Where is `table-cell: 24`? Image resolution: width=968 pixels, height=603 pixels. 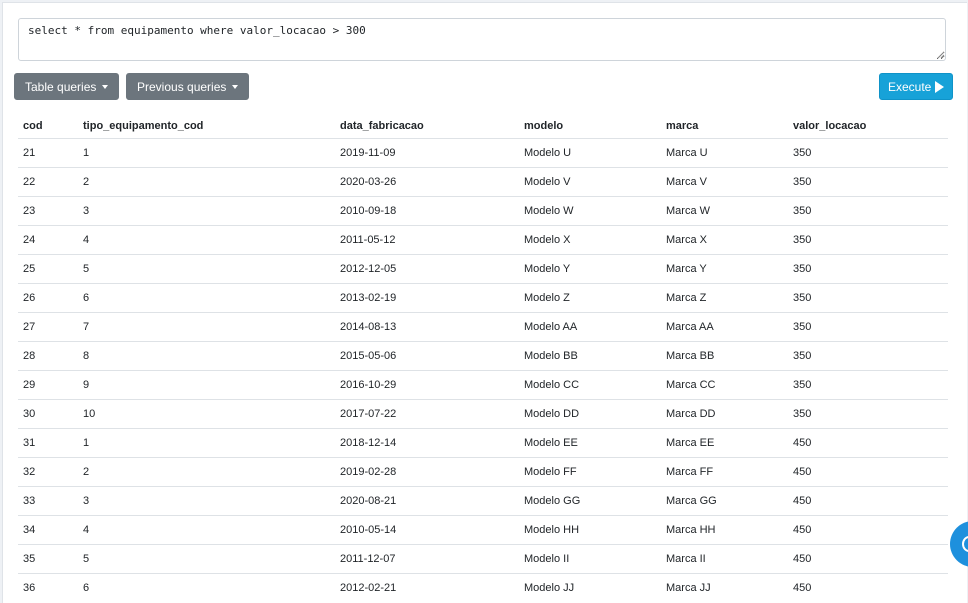
table-cell: 24 is located at coordinates (48, 240).